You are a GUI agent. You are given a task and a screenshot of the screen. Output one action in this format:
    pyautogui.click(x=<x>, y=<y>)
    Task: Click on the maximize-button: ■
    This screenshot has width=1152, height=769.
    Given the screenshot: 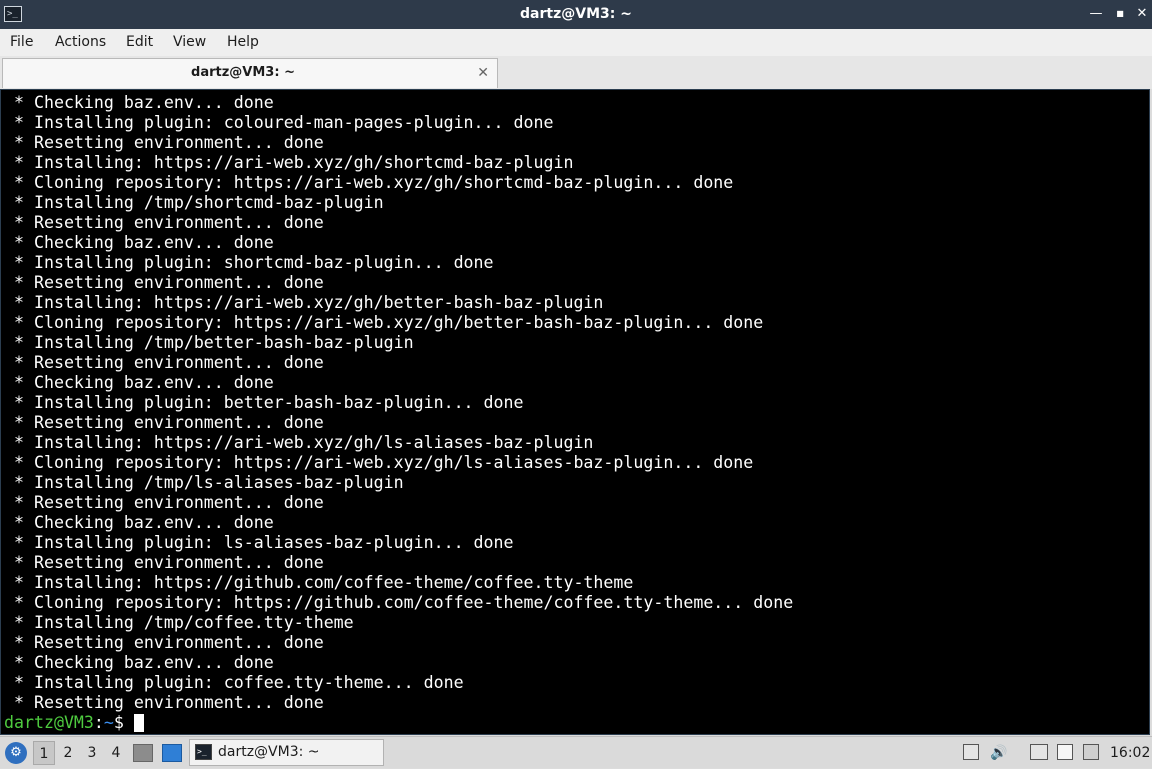 What is the action you would take?
    pyautogui.click(x=1120, y=14)
    